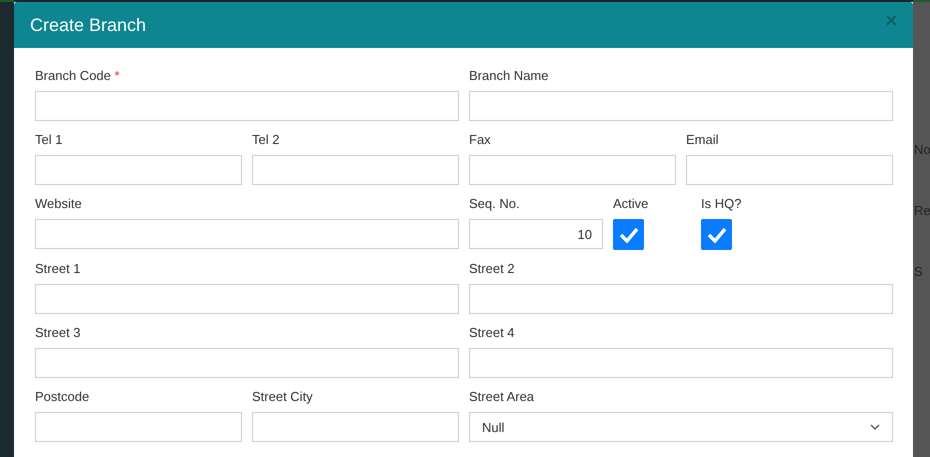 The height and width of the screenshot is (457, 930). What do you see at coordinates (49, 140) in the screenshot?
I see `field-label: Tel 1` at bounding box center [49, 140].